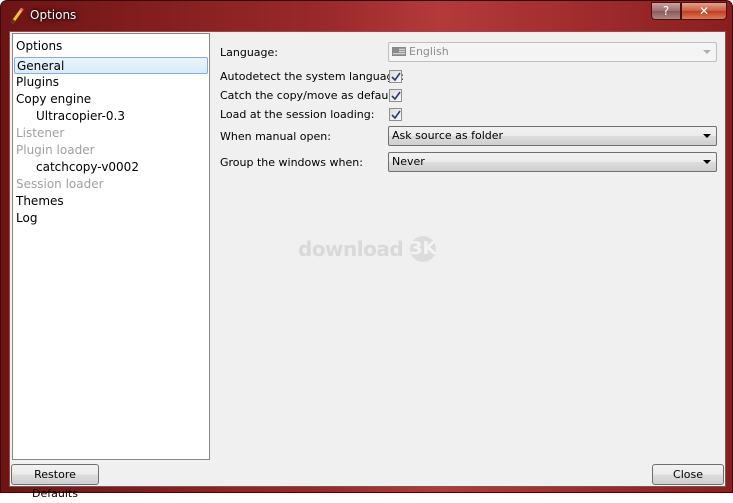 The height and width of the screenshot is (503, 733). What do you see at coordinates (55, 150) in the screenshot?
I see `tree-item-plugin-loader: Plugin loader` at bounding box center [55, 150].